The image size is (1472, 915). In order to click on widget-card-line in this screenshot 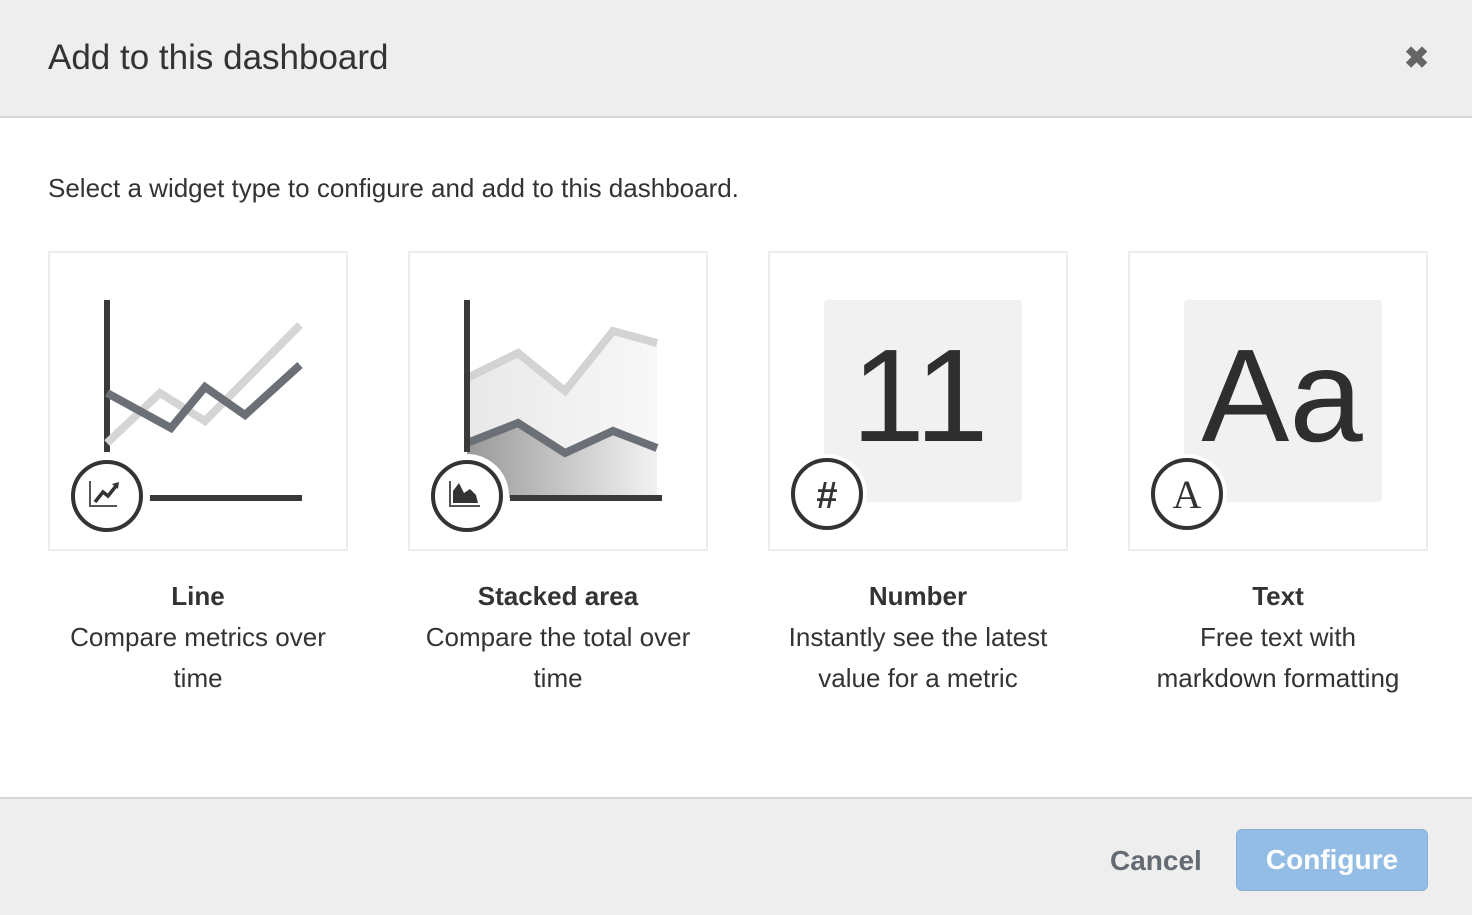, I will do `click(198, 401)`.